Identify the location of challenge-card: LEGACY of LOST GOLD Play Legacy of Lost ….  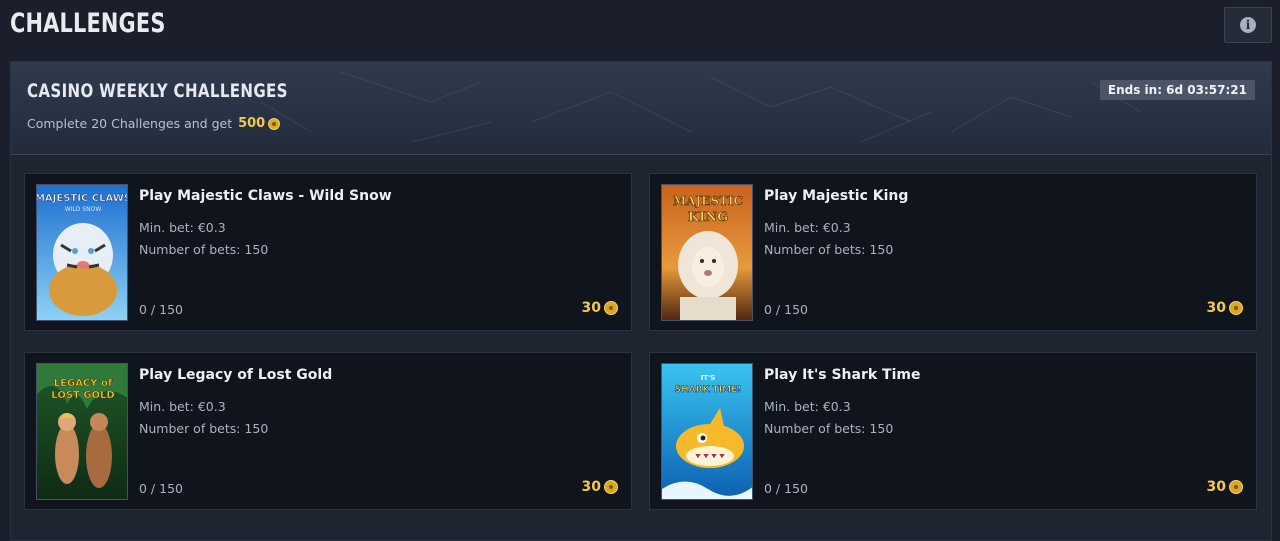
(328, 431).